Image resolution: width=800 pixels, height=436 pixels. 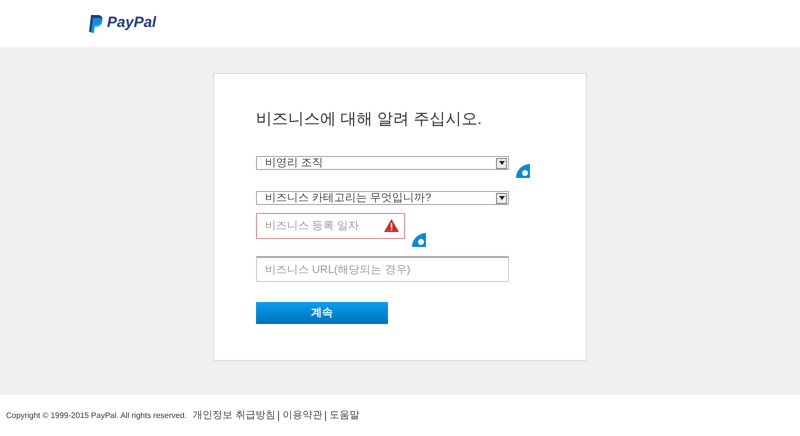 What do you see at coordinates (131, 23) in the screenshot?
I see `logo: PayPal` at bounding box center [131, 23].